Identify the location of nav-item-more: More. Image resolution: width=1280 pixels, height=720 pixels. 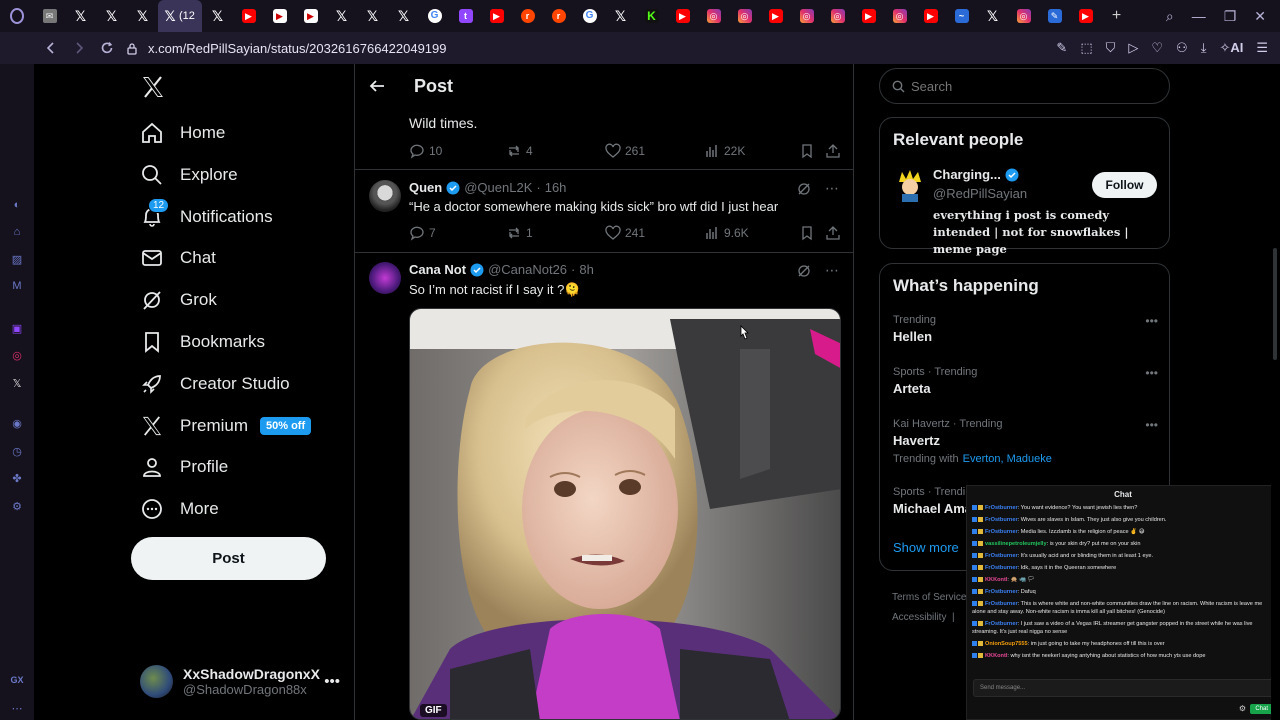
(179, 509).